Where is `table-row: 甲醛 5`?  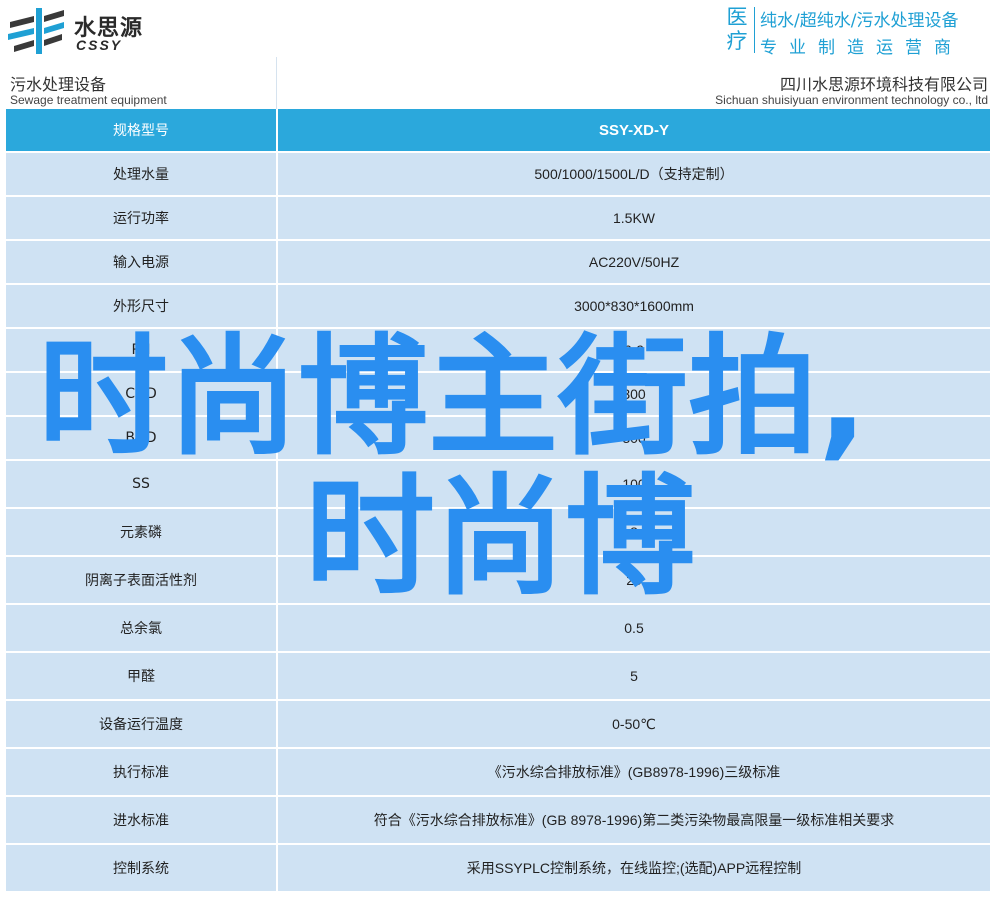
table-row: 甲醛 5 is located at coordinates (499, 676).